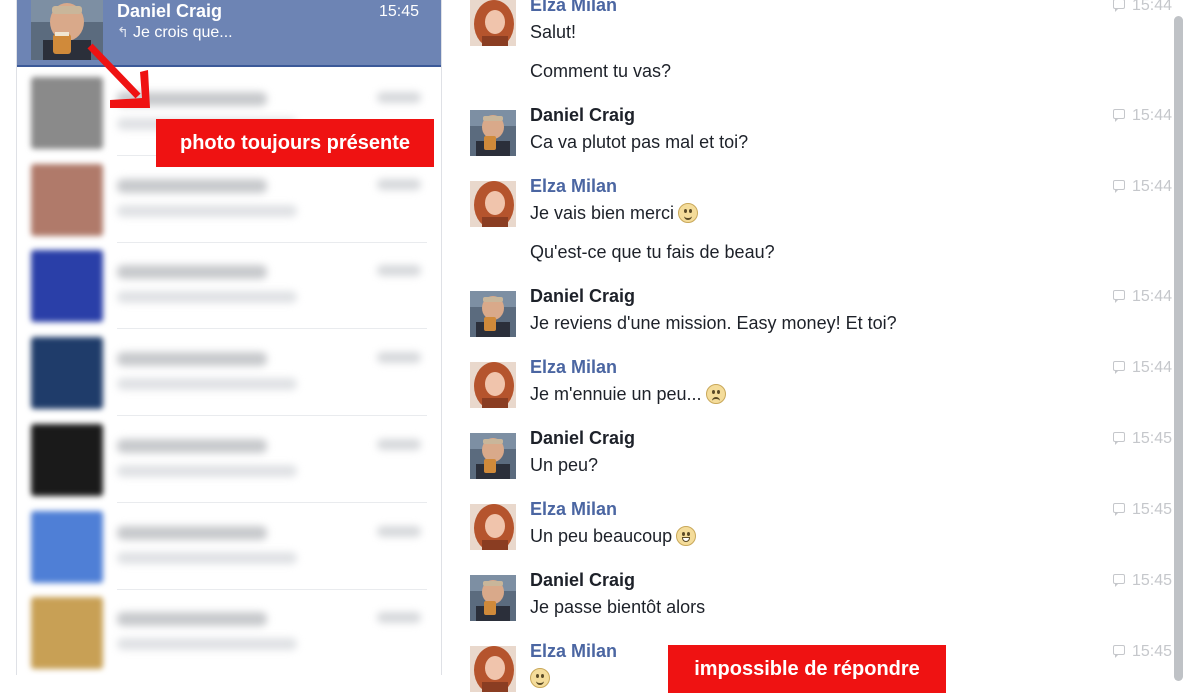 This screenshot has width=1200, height=697. What do you see at coordinates (602, 213) in the screenshot?
I see `message-text-content: Je vais bien merci` at bounding box center [602, 213].